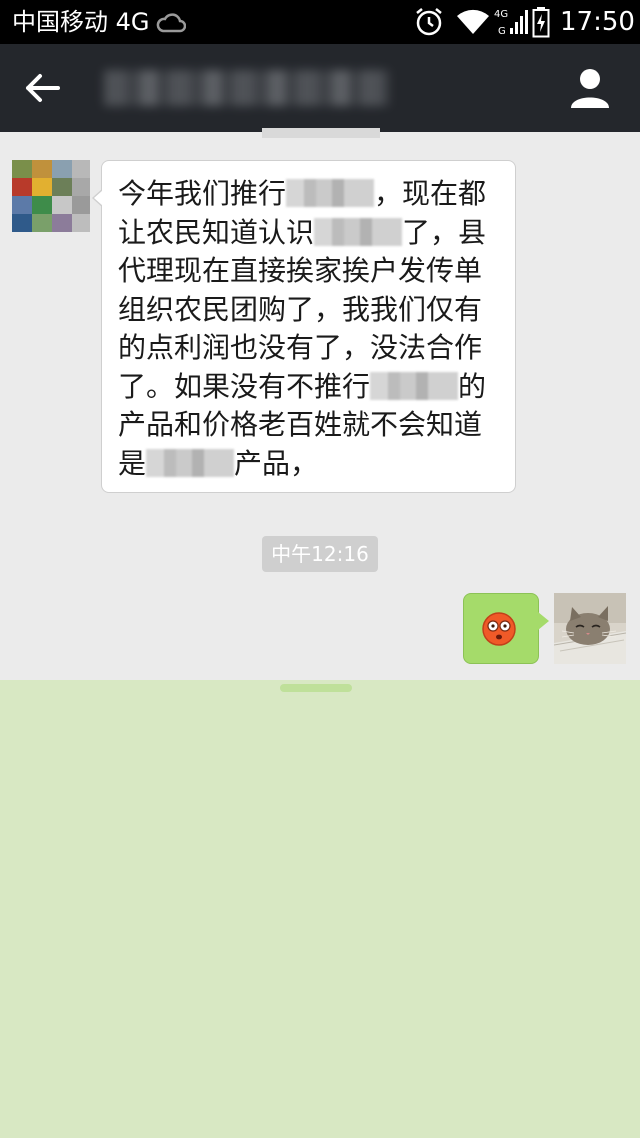 Image resolution: width=640 pixels, height=1138 pixels. Describe the element at coordinates (541, 22) in the screenshot. I see `battery-charging-icon` at that location.